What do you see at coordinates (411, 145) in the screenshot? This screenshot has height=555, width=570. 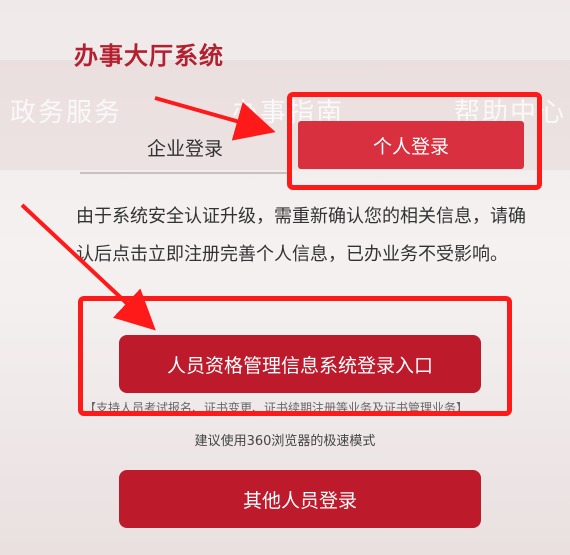 I see `tab-personal-login: 个人登录` at bounding box center [411, 145].